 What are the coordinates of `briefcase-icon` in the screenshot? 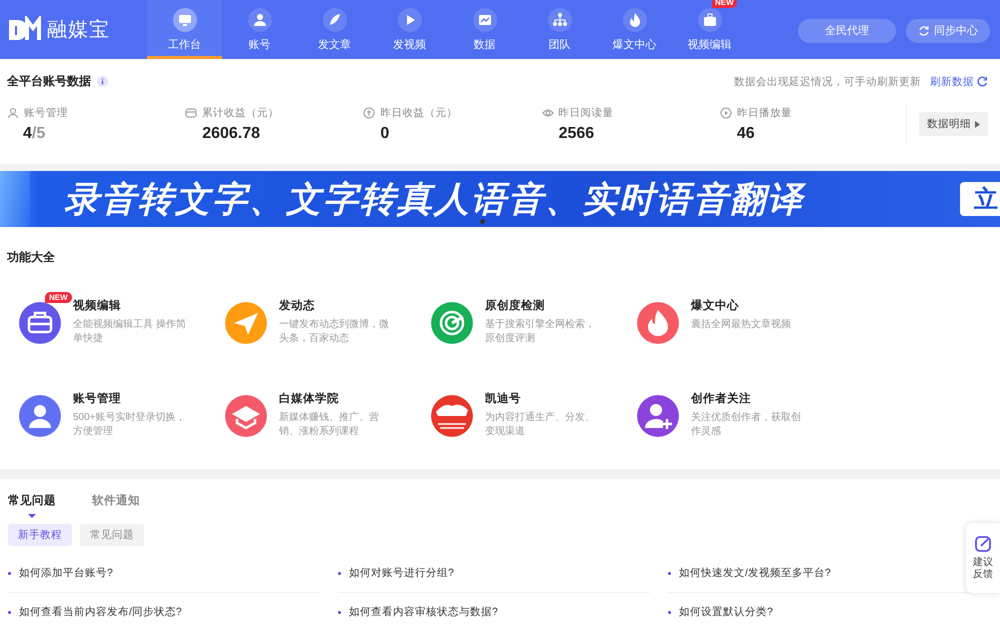 It's located at (710, 20).